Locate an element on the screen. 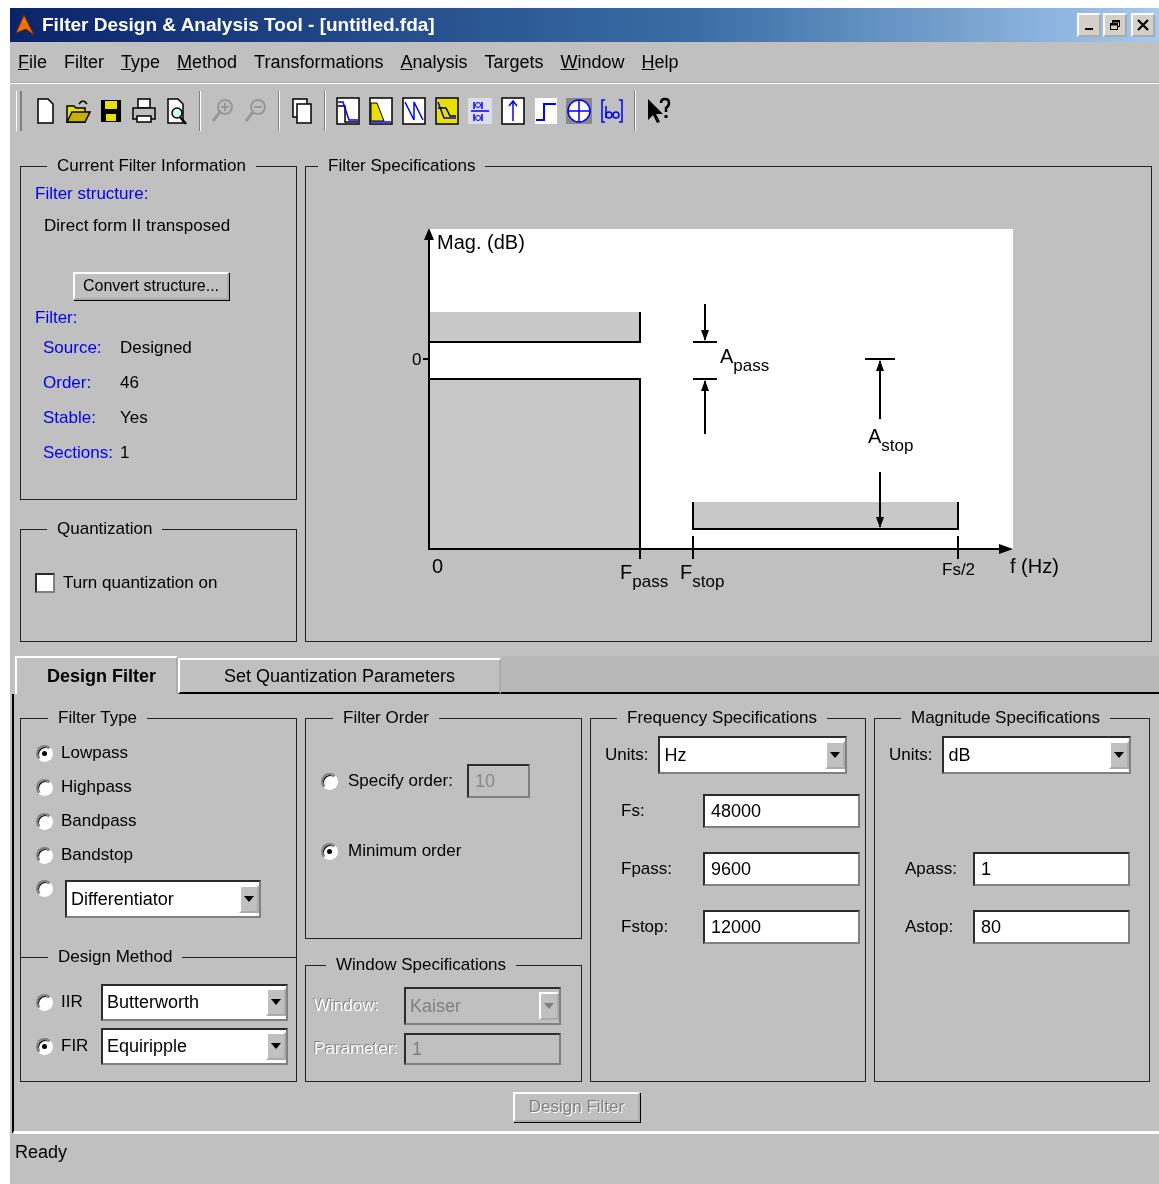 Image resolution: width=1159 pixels, height=1184 pixels. field-label: Filter: is located at coordinates (57, 318).